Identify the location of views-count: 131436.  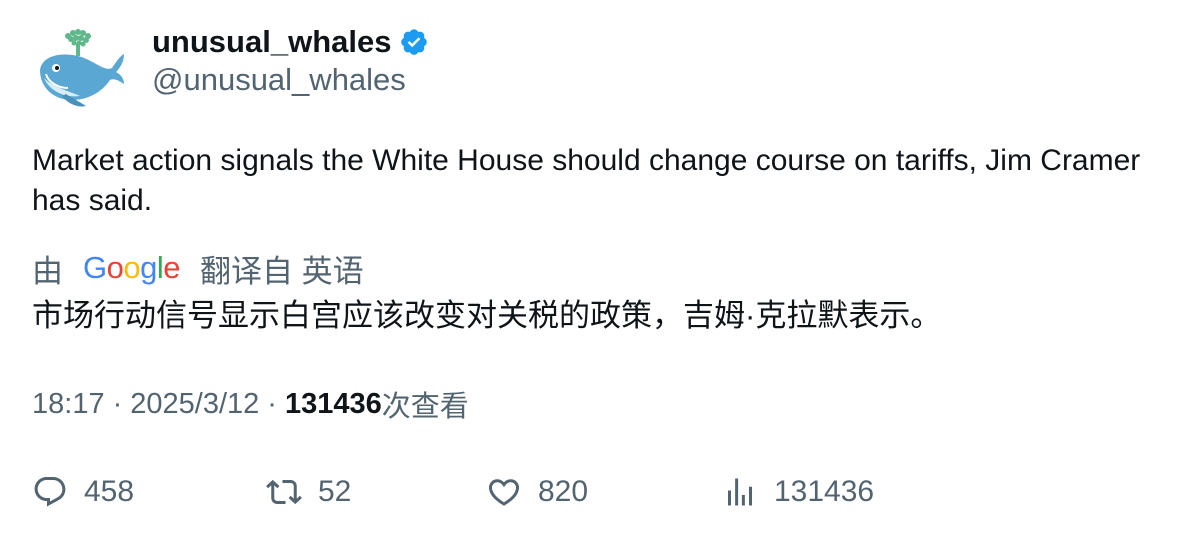
(333, 403).